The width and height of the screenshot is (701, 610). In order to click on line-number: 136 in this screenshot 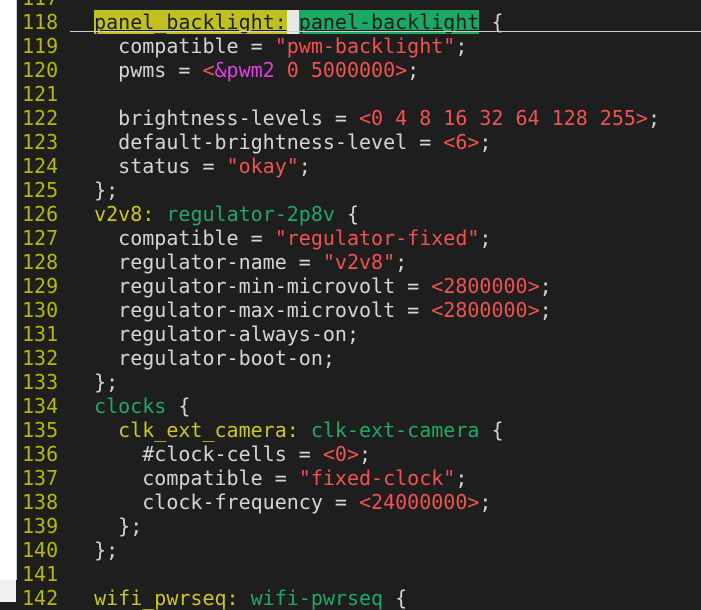, I will do `click(40, 454)`.